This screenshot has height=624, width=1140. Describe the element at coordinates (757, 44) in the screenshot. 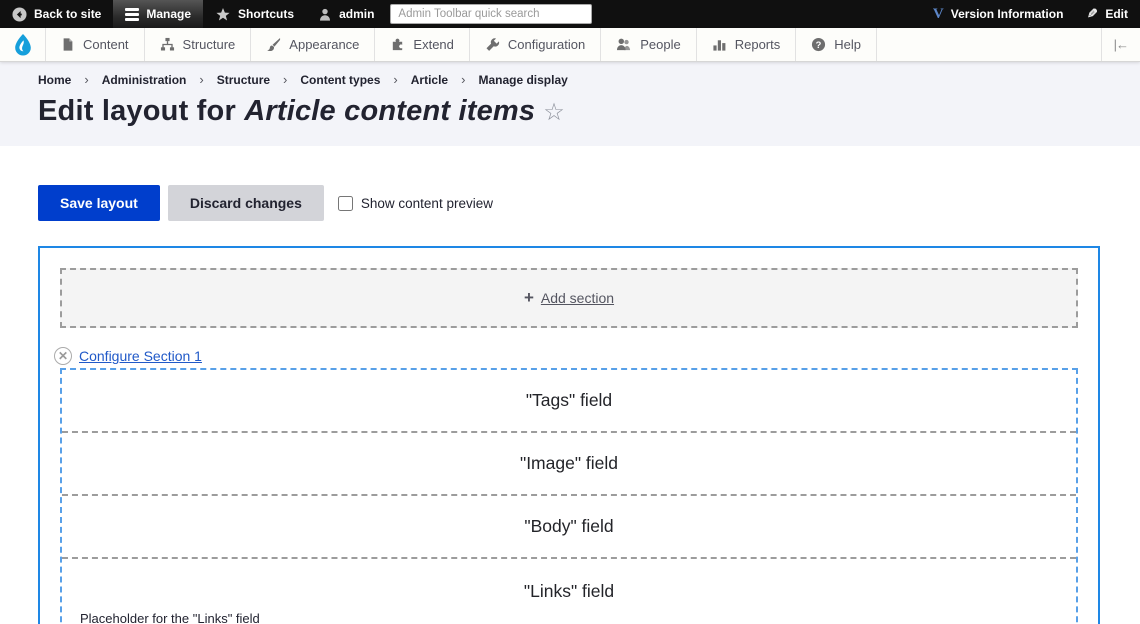

I see `menu-tab-reports-label: Reports` at that location.